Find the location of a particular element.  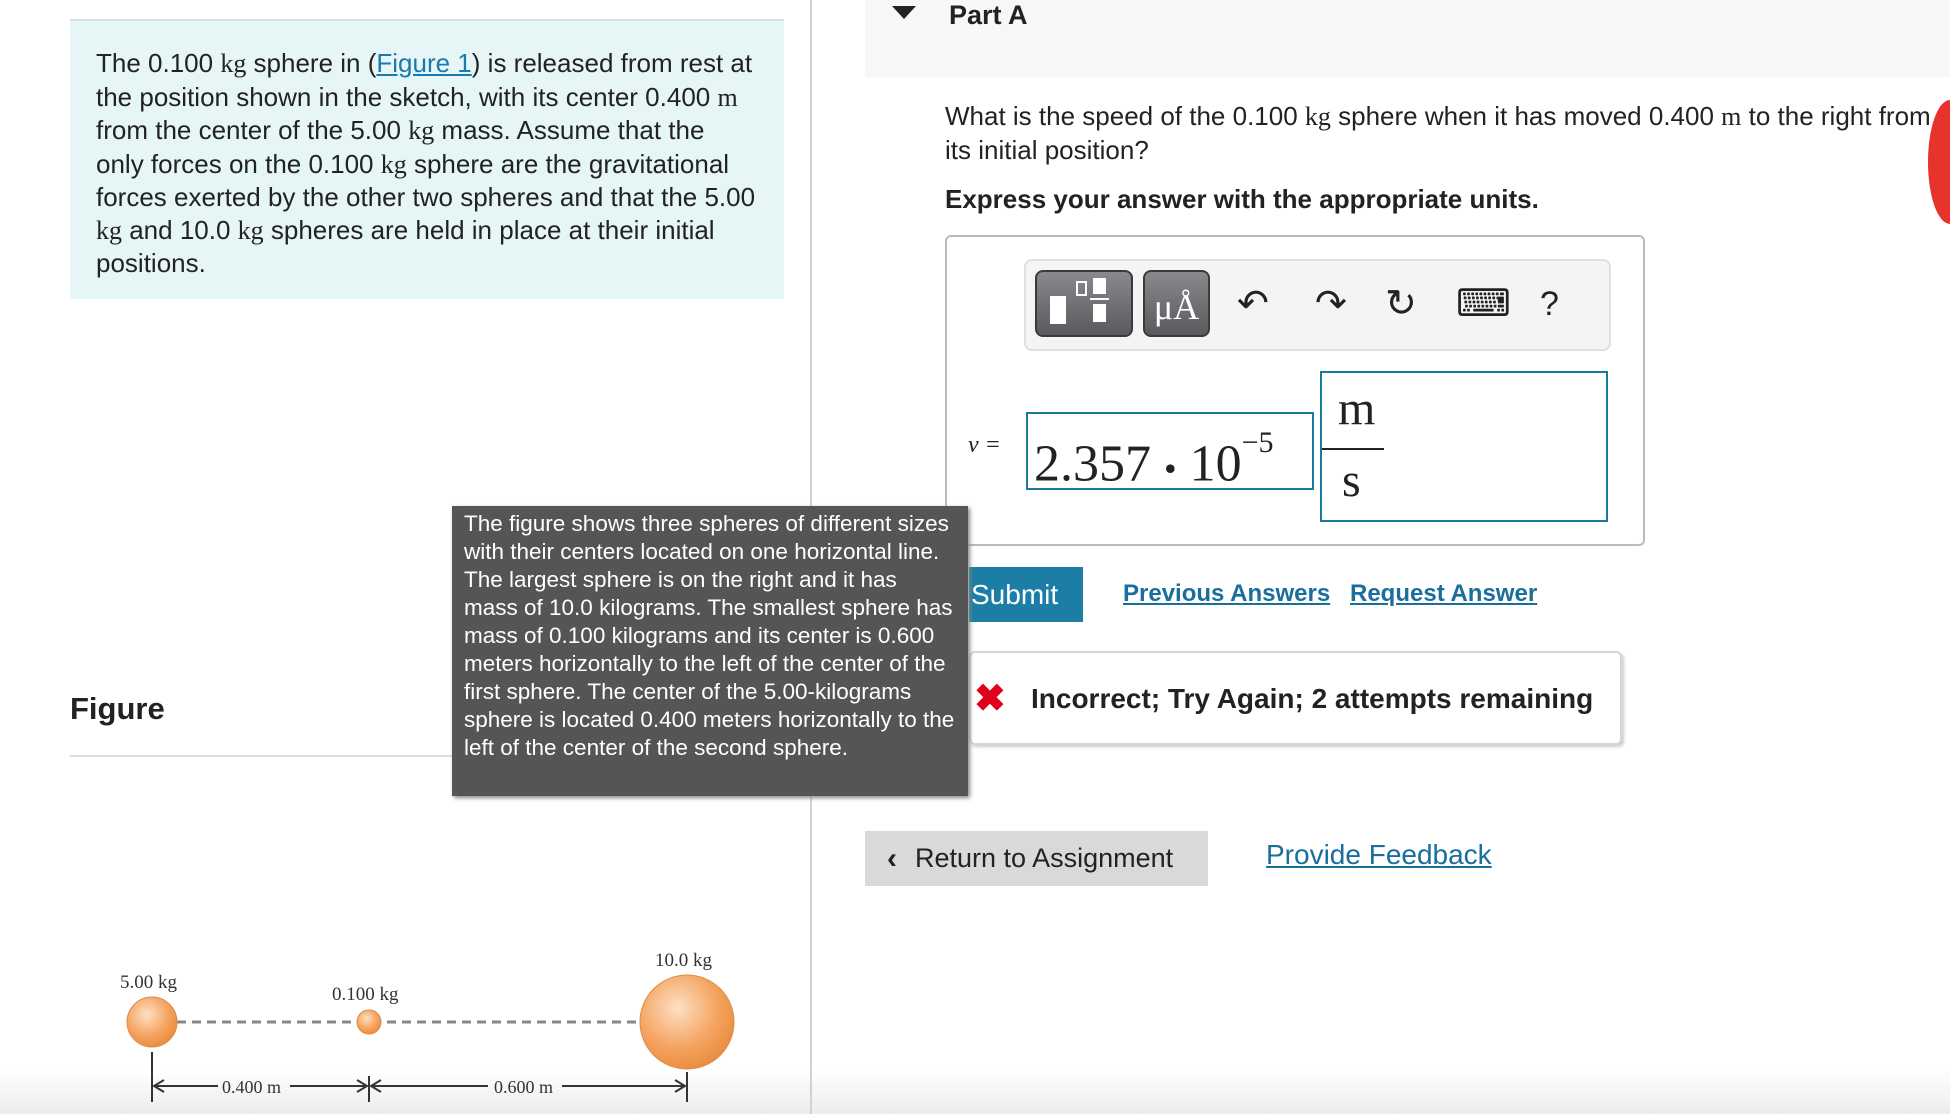

text: sphere in ( is located at coordinates (311, 63).